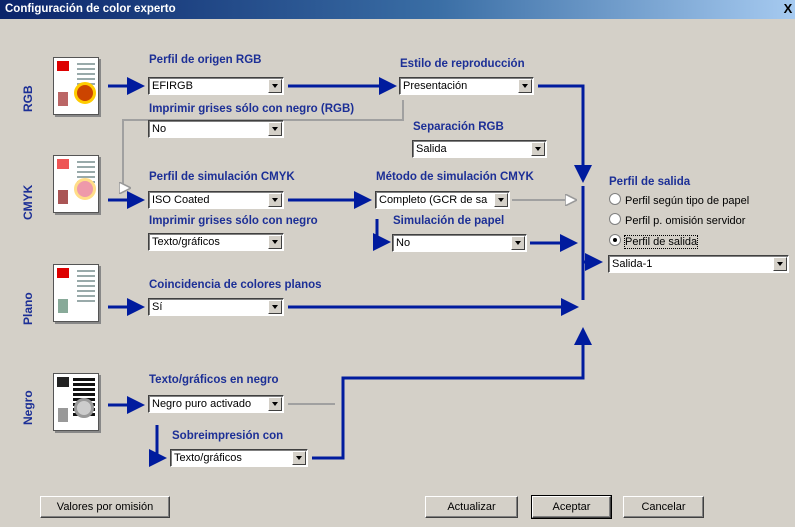 The width and height of the screenshot is (795, 527). Describe the element at coordinates (208, 458) in the screenshot. I see `sobreimpresion-value: Texto/gráficos` at that location.